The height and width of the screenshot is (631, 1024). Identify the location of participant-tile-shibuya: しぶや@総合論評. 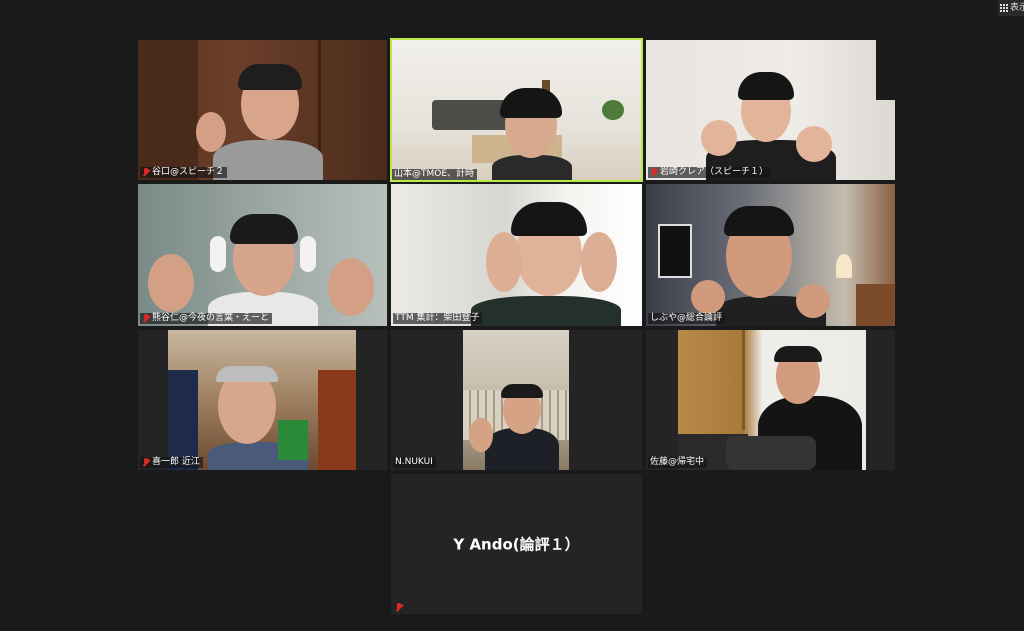
(770, 255).